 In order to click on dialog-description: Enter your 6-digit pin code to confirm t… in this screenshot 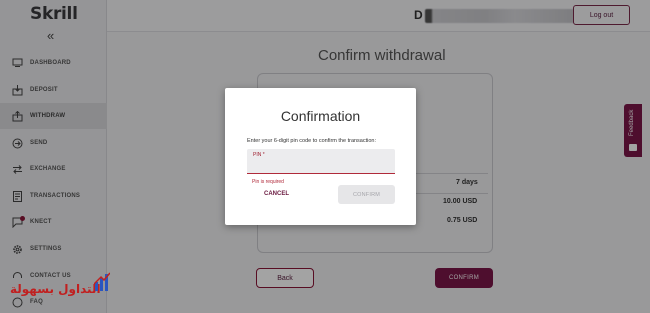, I will do `click(312, 141)`.